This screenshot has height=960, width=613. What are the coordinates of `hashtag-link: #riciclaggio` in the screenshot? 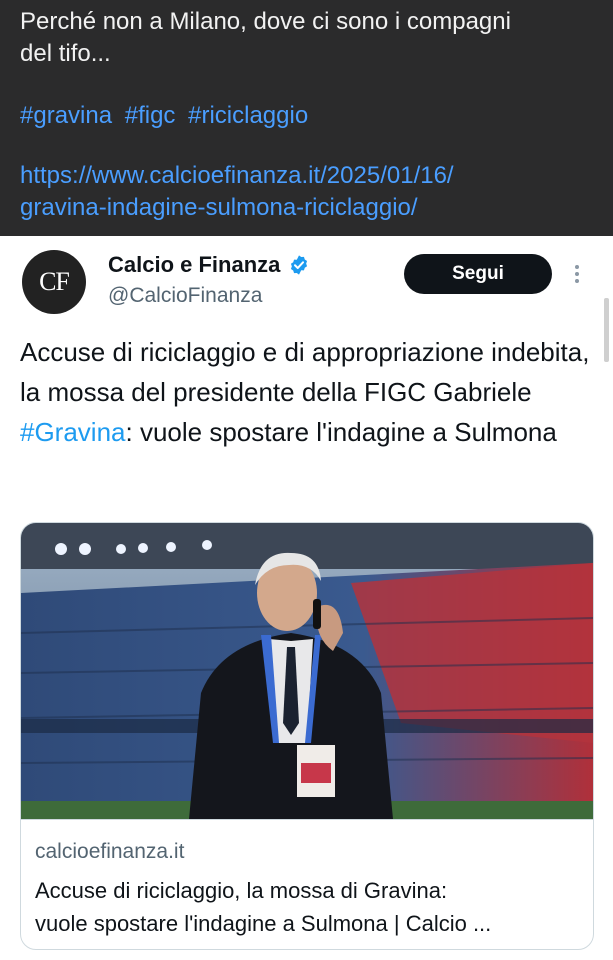 It's located at (248, 115).